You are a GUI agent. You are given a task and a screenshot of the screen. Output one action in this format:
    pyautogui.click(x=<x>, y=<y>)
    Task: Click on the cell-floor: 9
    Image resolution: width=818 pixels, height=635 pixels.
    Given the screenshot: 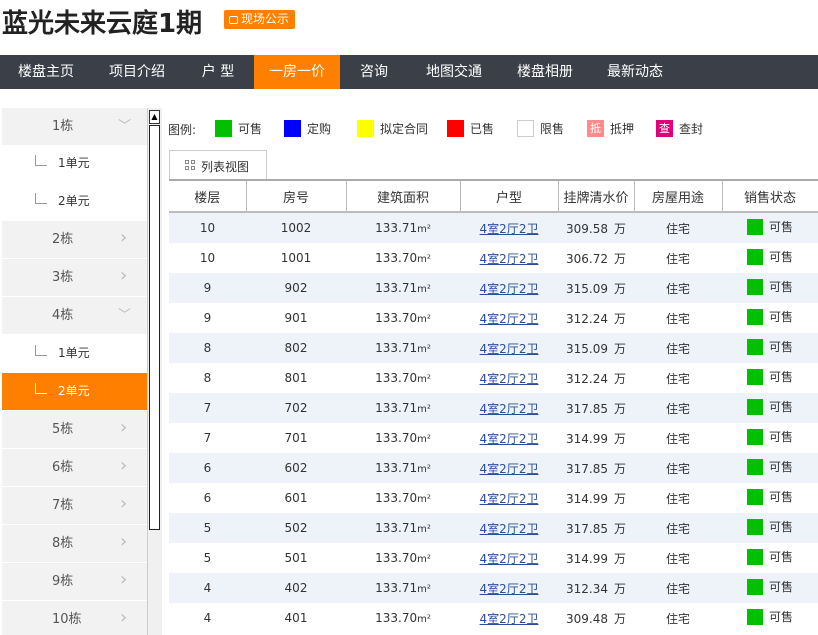 What is the action you would take?
    pyautogui.click(x=207, y=318)
    